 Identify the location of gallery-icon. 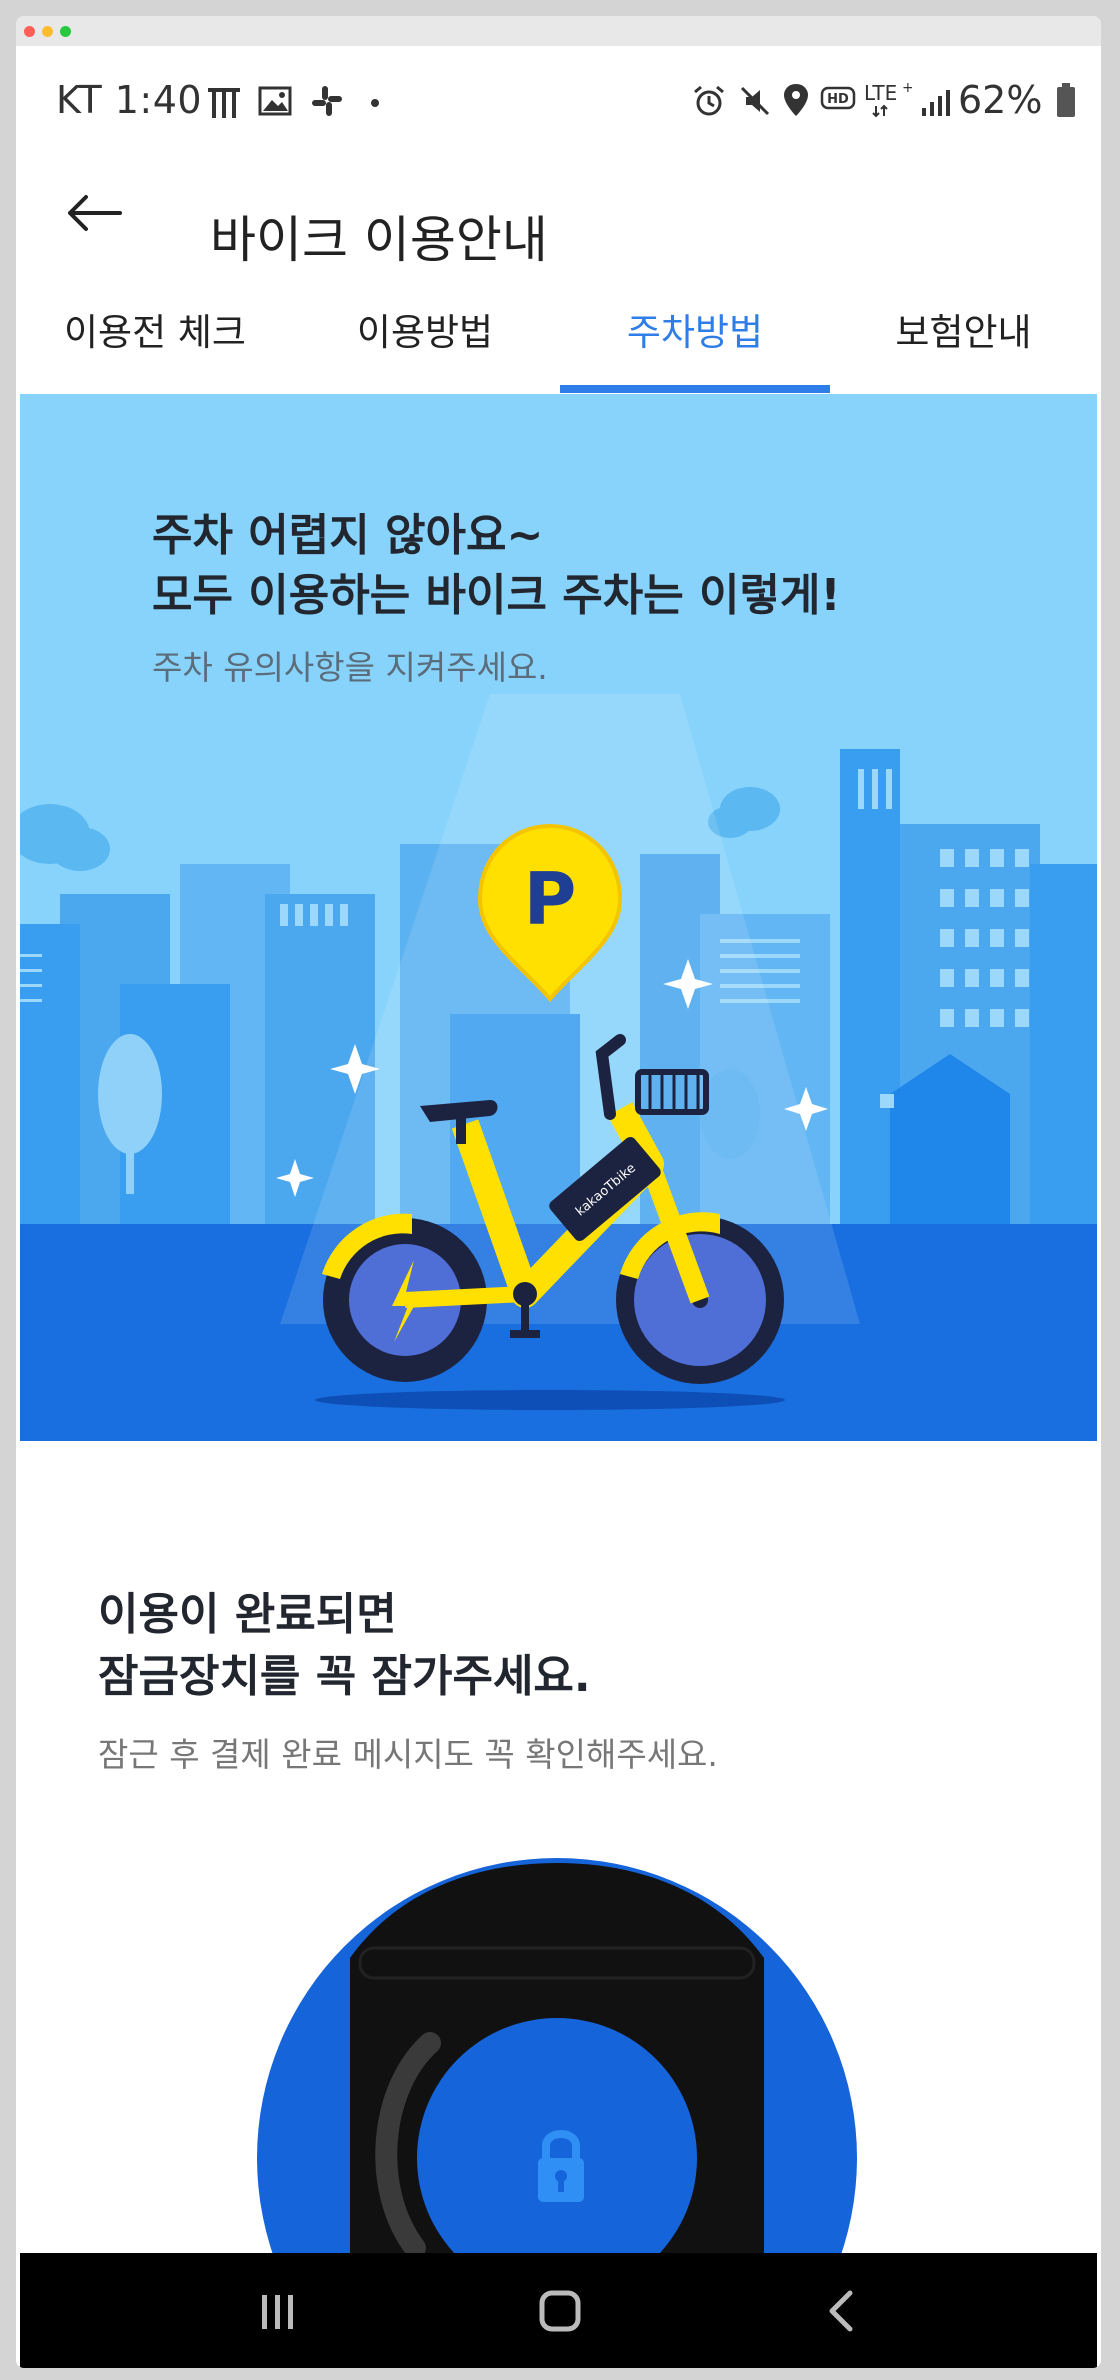
(275, 101).